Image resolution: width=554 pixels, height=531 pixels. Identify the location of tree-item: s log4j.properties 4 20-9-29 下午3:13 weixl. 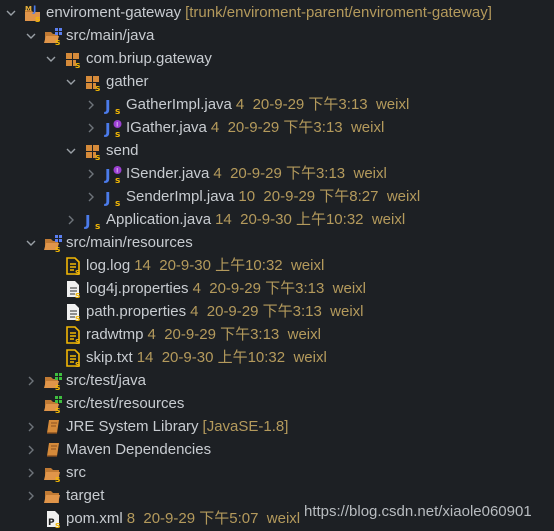
(205, 288).